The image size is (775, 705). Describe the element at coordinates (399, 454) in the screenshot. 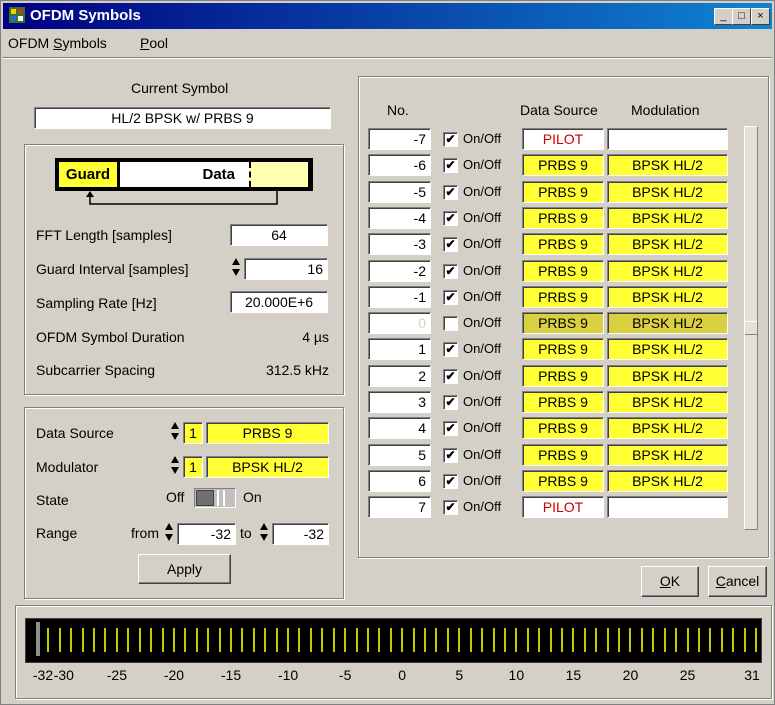

I see `subcarrier-number: 5` at that location.